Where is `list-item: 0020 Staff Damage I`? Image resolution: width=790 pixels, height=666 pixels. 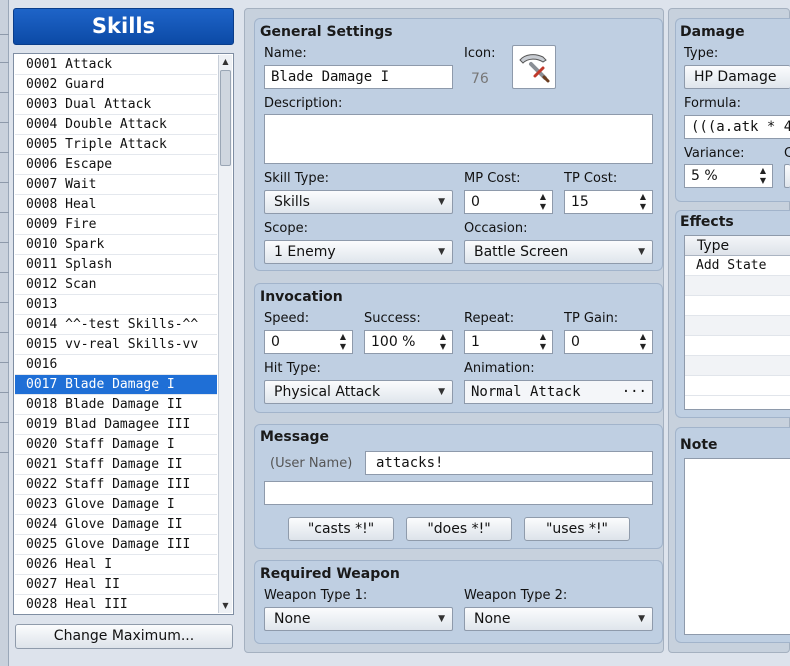 list-item: 0020 Staff Damage I is located at coordinates (116, 445).